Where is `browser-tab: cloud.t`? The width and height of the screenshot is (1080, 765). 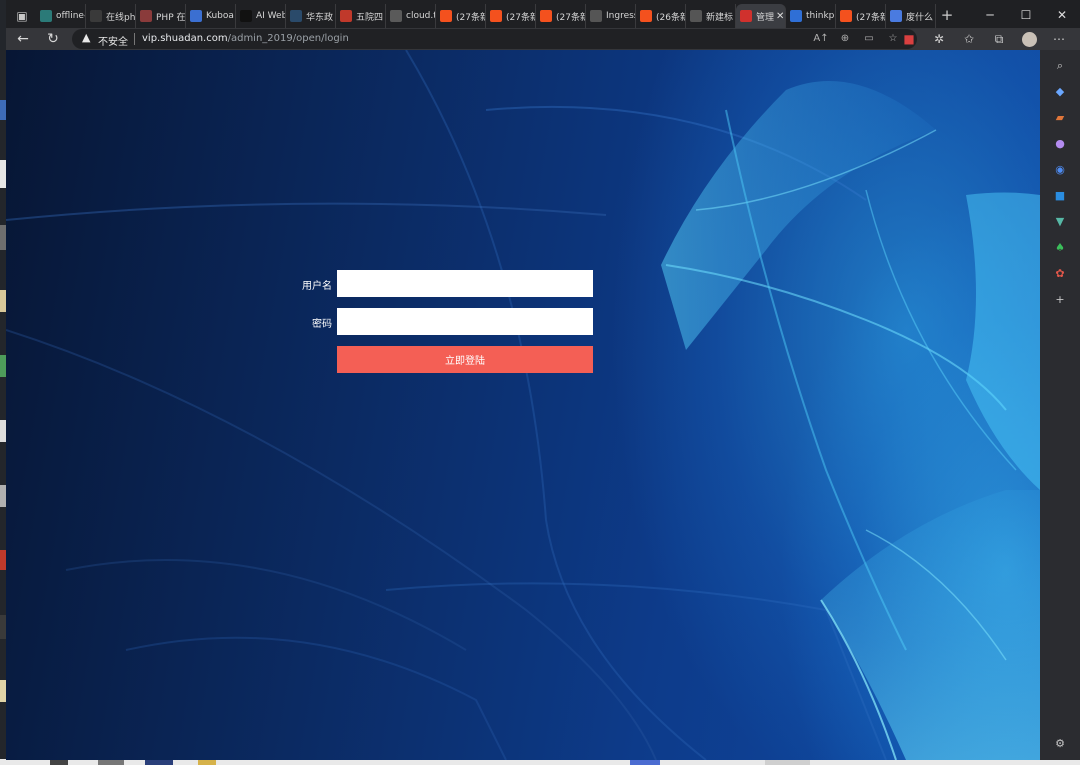 browser-tab: cloud.t is located at coordinates (411, 16).